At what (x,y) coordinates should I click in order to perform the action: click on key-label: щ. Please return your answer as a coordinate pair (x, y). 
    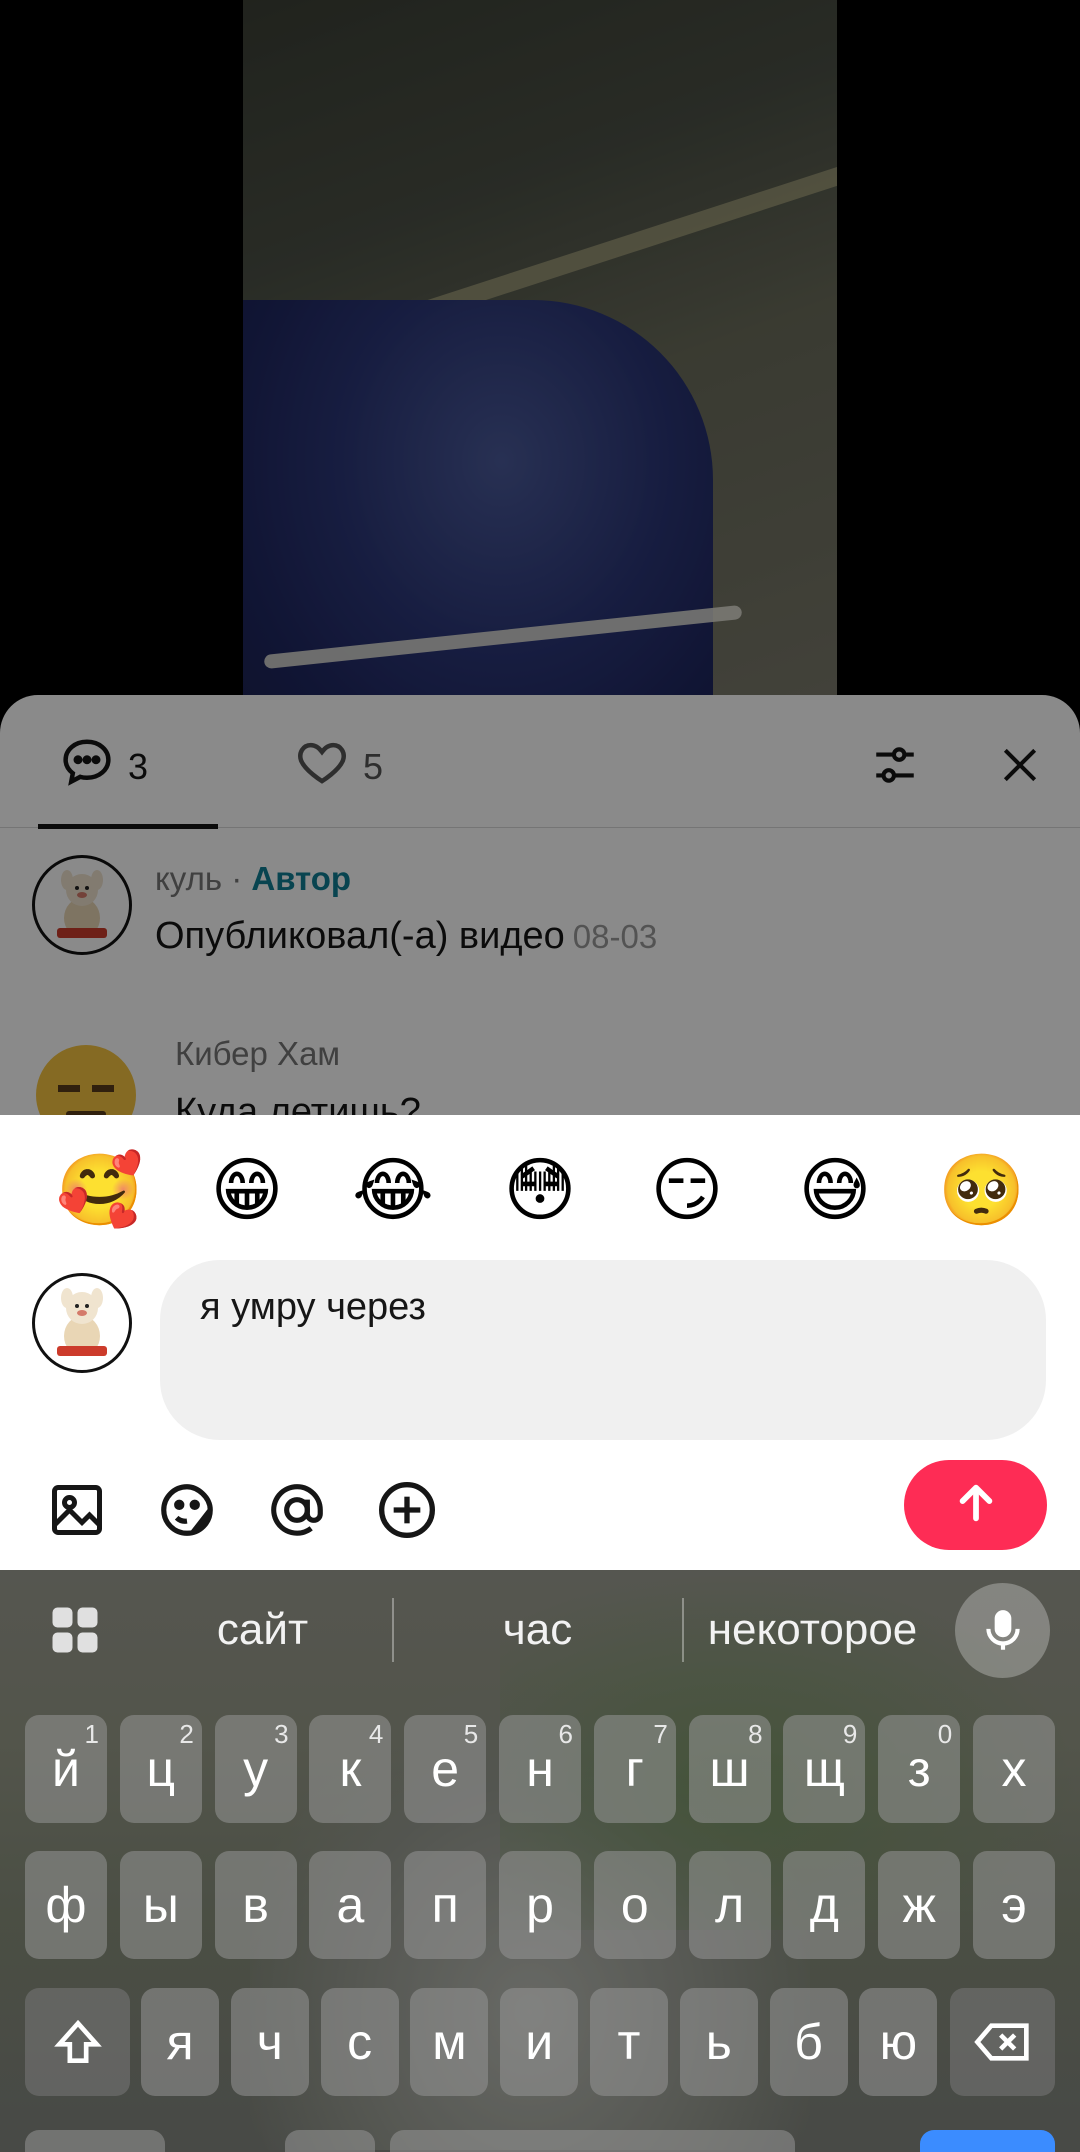
    Looking at the image, I should click on (824, 1769).